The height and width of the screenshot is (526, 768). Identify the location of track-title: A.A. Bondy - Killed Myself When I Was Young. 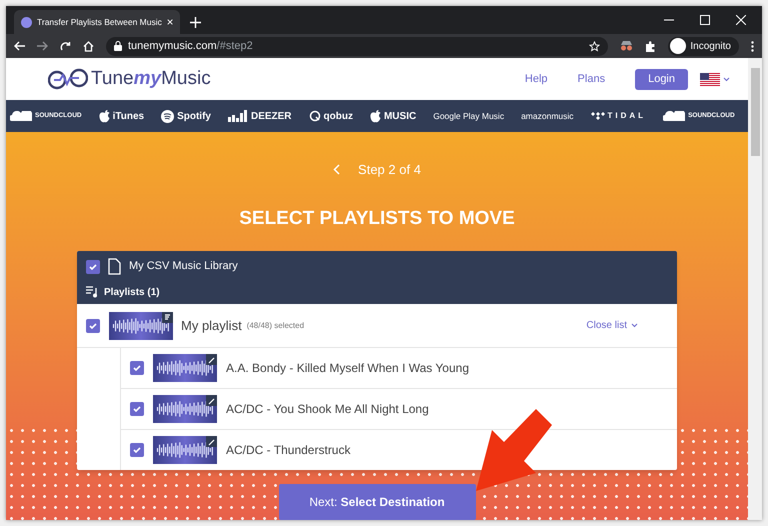
(348, 368).